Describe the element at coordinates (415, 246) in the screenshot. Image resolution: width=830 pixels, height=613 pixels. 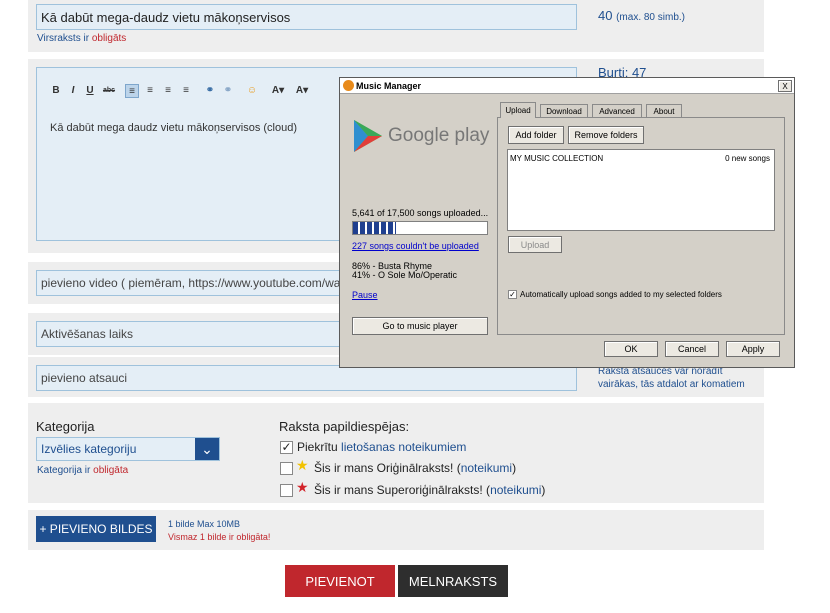
I see `failed-songs-link: 227 songs couldn't be uploaded` at that location.